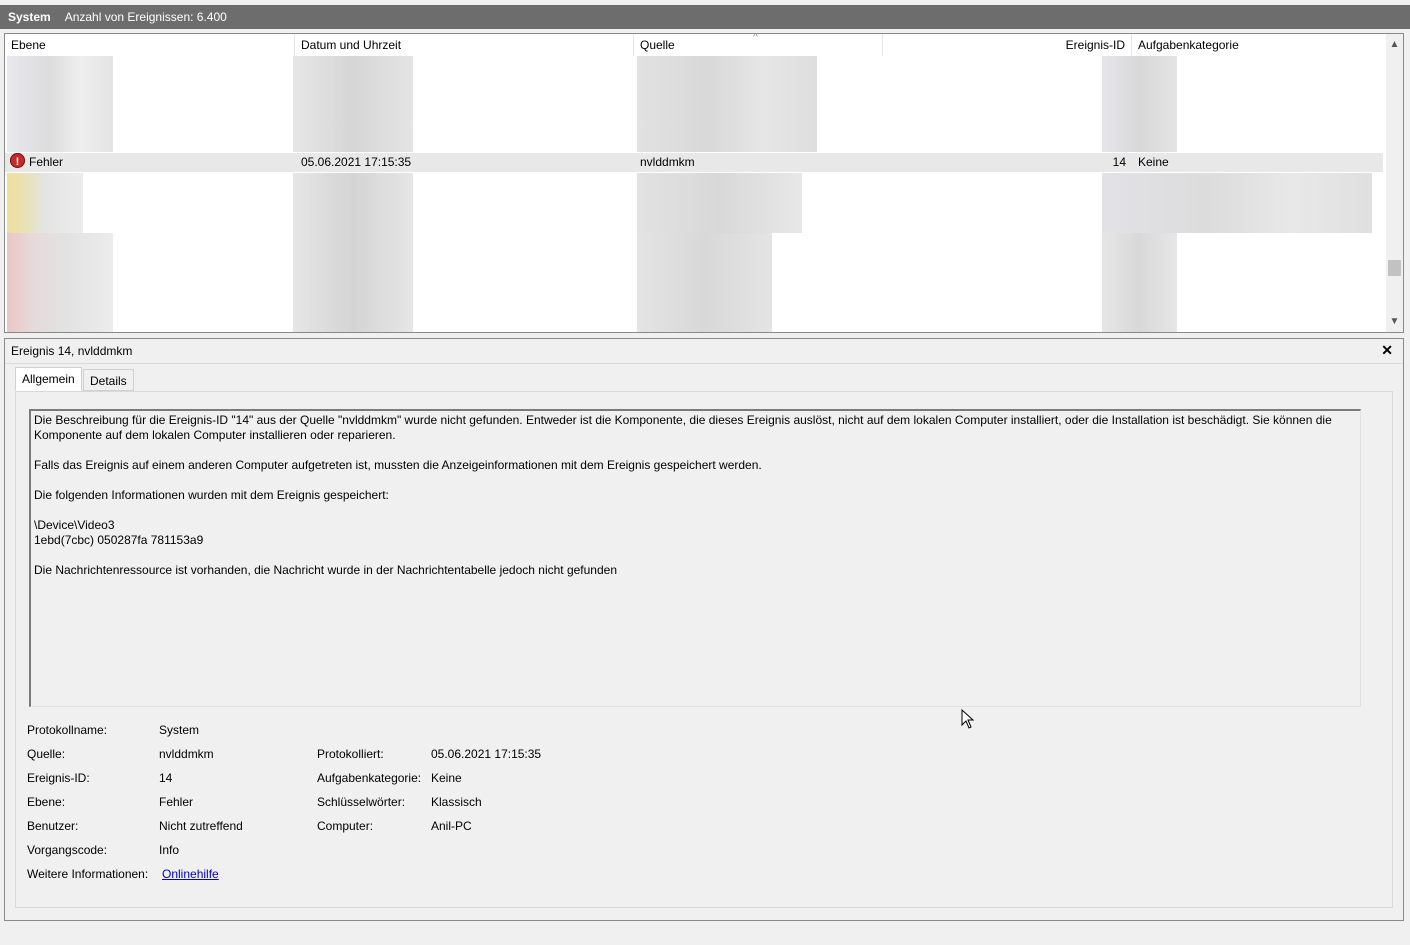  Describe the element at coordinates (464, 45) in the screenshot. I see `column-header-datetime: Datum und Uhrzeit` at that location.